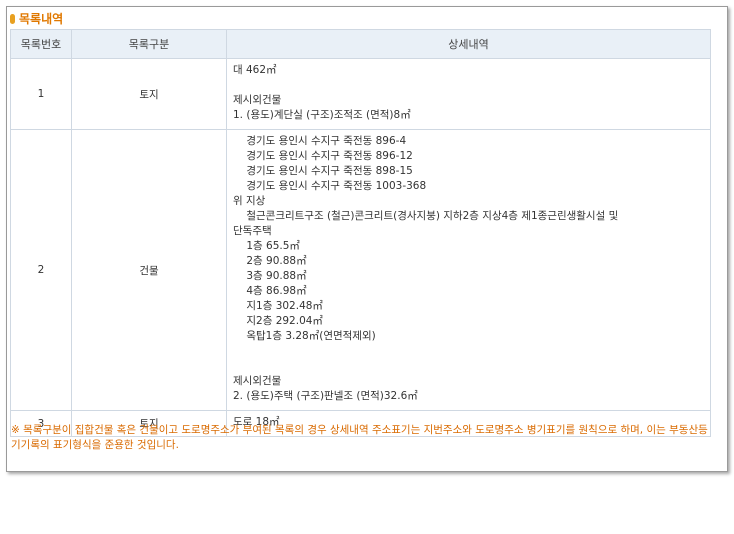  What do you see at coordinates (270, 291) in the screenshot?
I see `detail-line: 4층 86.98㎡` at bounding box center [270, 291].